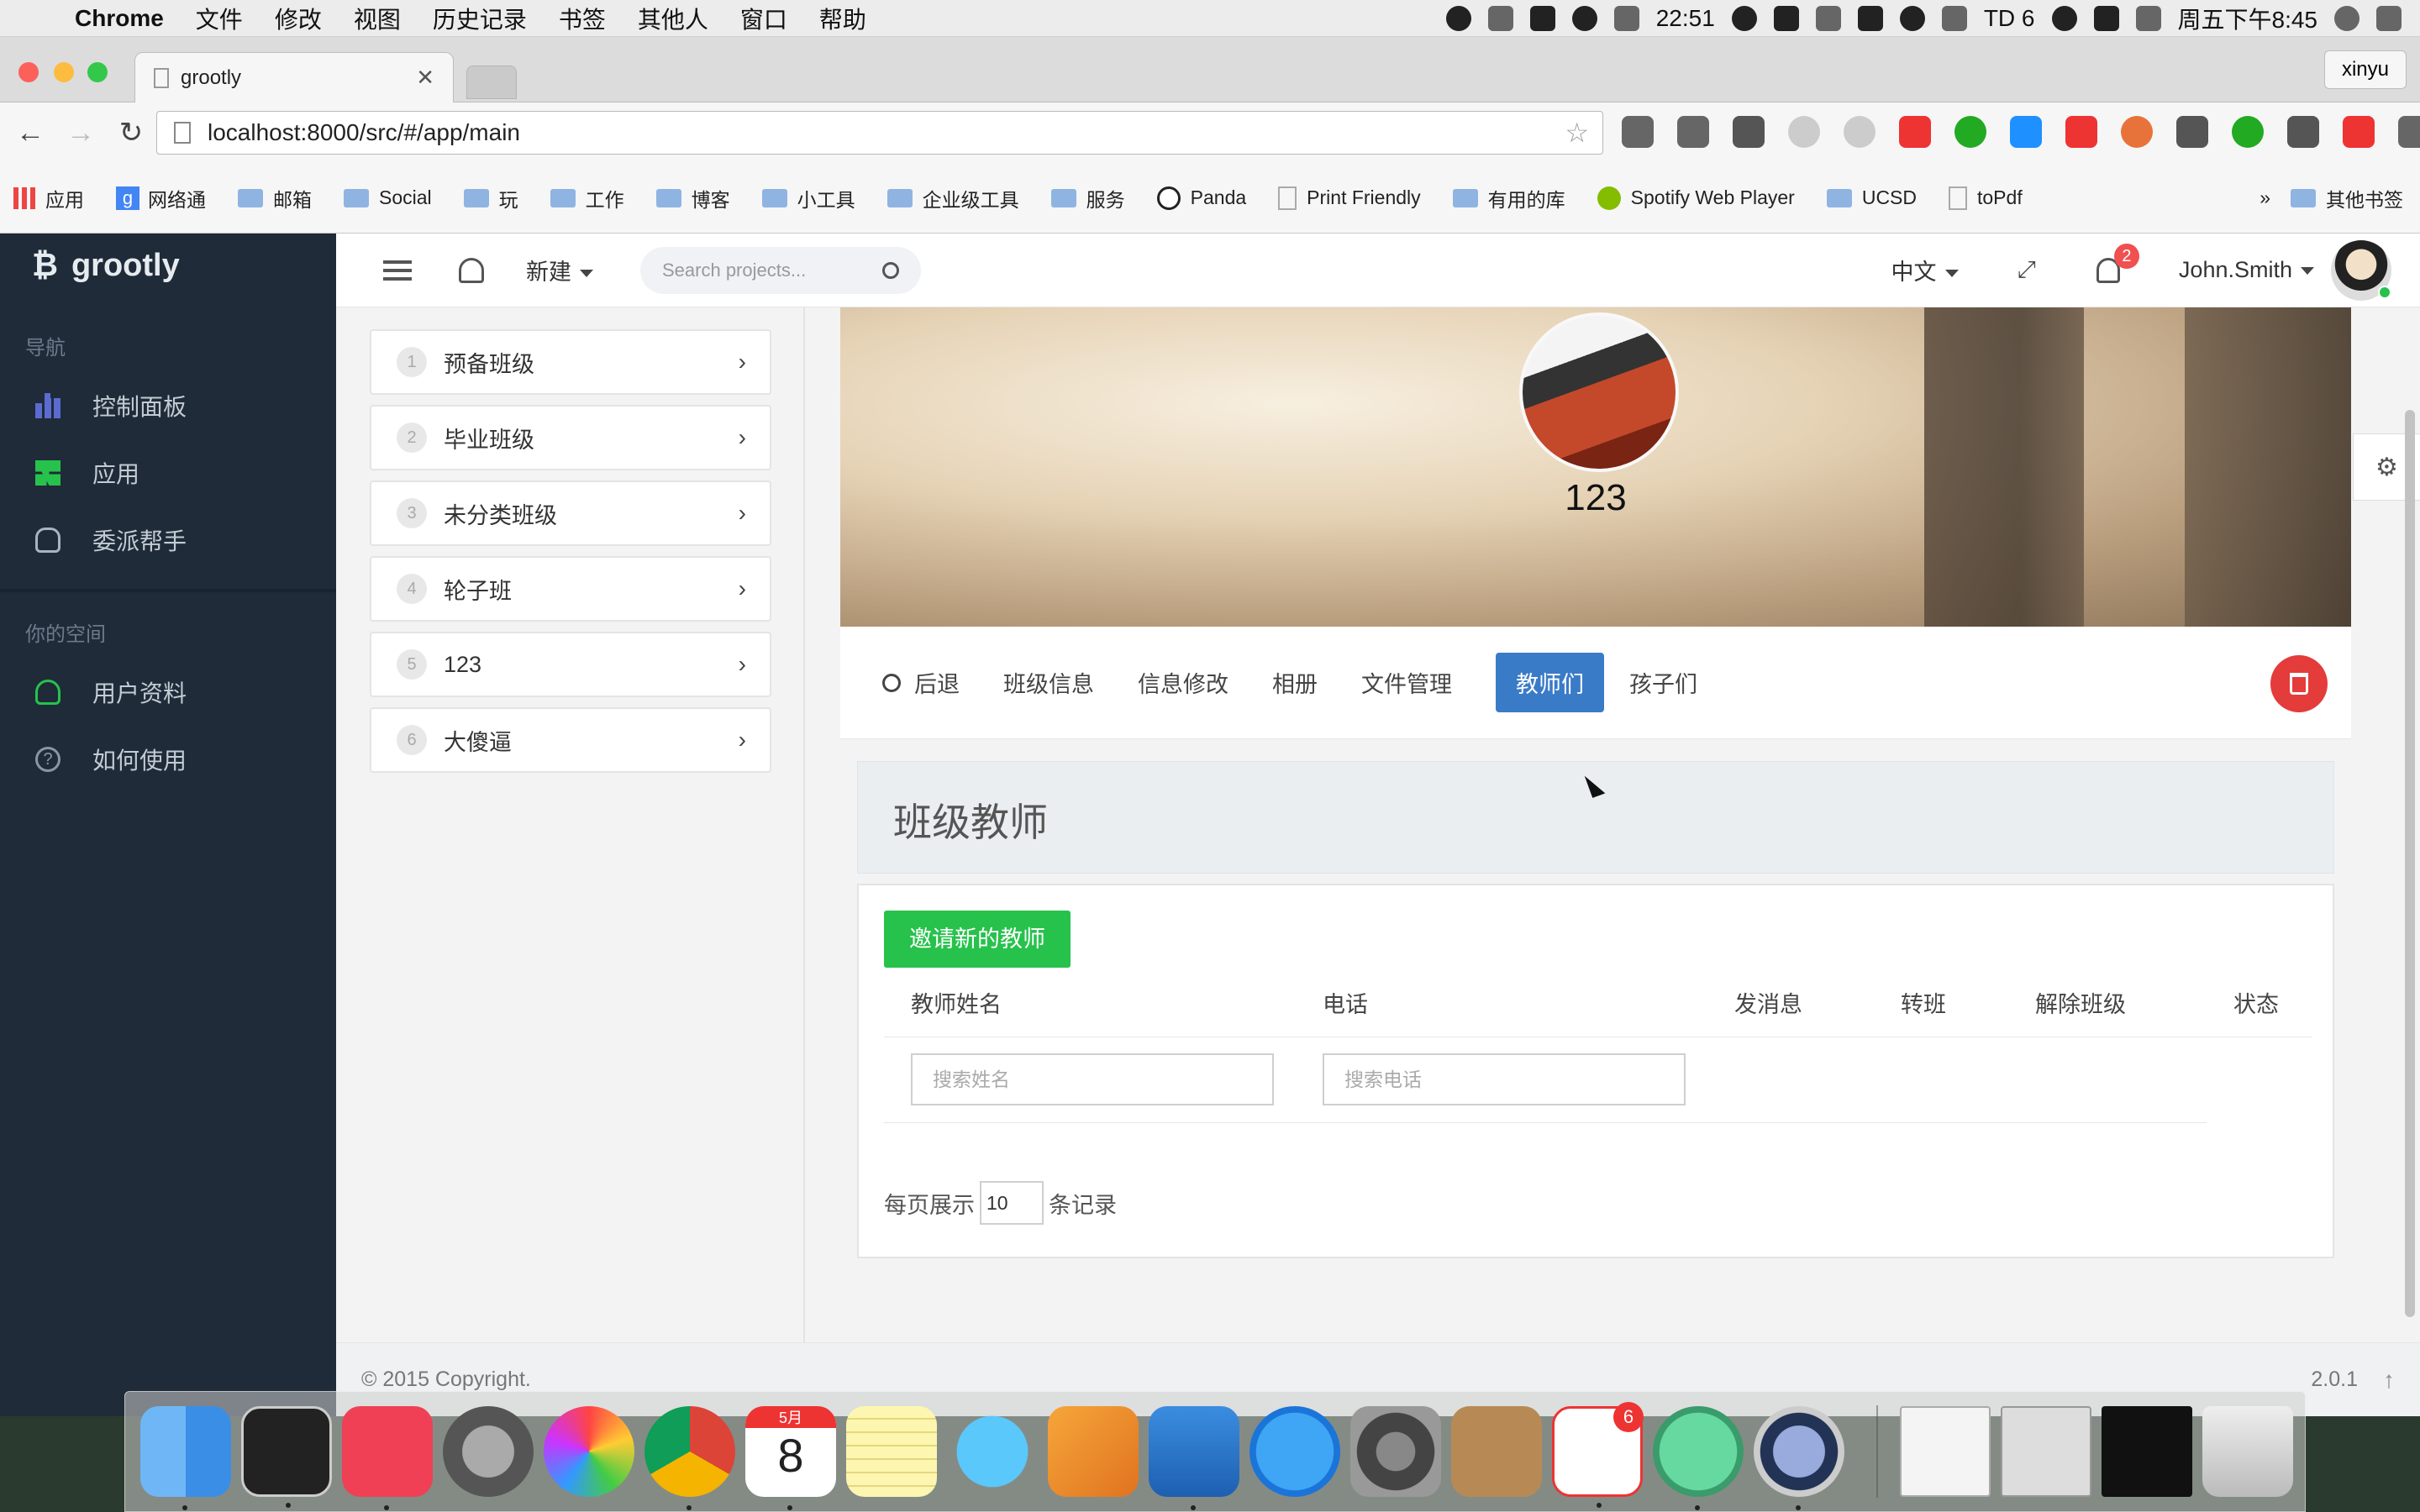 The image size is (2420, 1512). Describe the element at coordinates (891, 270) in the screenshot. I see `search-icon` at that location.